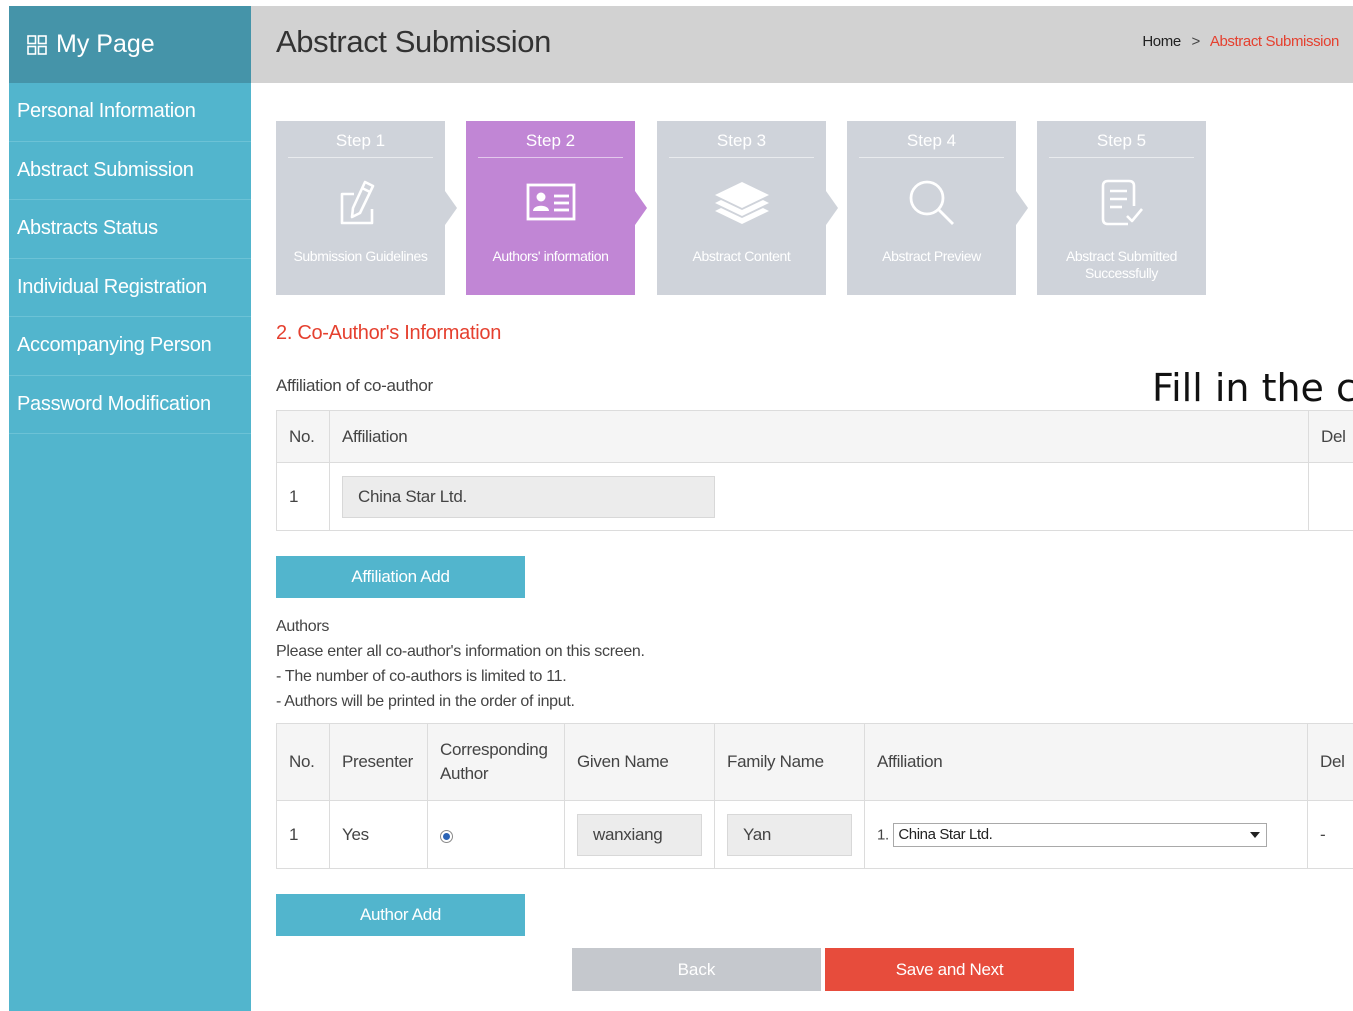 The height and width of the screenshot is (1011, 1353). What do you see at coordinates (1330, 496) in the screenshot?
I see `delete-cell` at bounding box center [1330, 496].